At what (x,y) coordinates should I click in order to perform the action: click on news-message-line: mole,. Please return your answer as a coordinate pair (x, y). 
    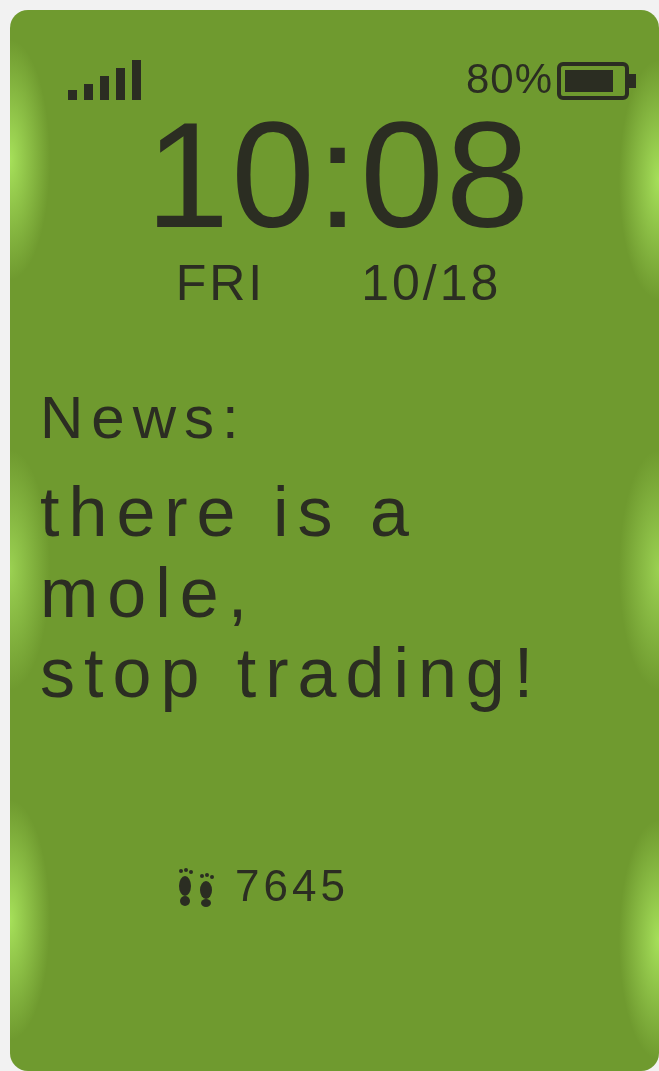
    Looking at the image, I should click on (148, 592).